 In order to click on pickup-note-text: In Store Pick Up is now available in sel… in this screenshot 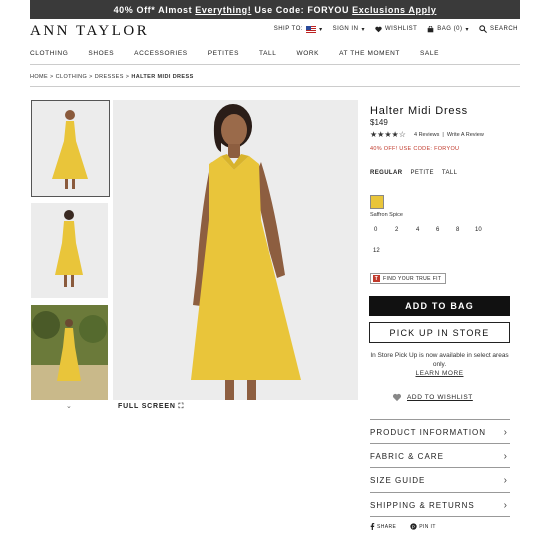, I will do `click(439, 360)`.